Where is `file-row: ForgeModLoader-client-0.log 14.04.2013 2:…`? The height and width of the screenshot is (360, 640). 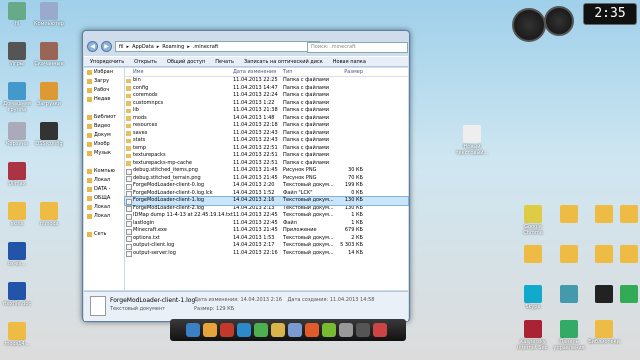
file-row: ForgeModLoader-client-0.log 14.04.2013 2:… is located at coordinates (266, 186).